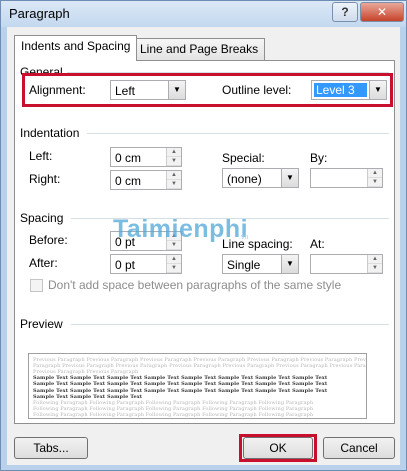 This screenshot has height=471, width=407. Describe the element at coordinates (244, 179) in the screenshot. I see `special-value: (none)` at that location.